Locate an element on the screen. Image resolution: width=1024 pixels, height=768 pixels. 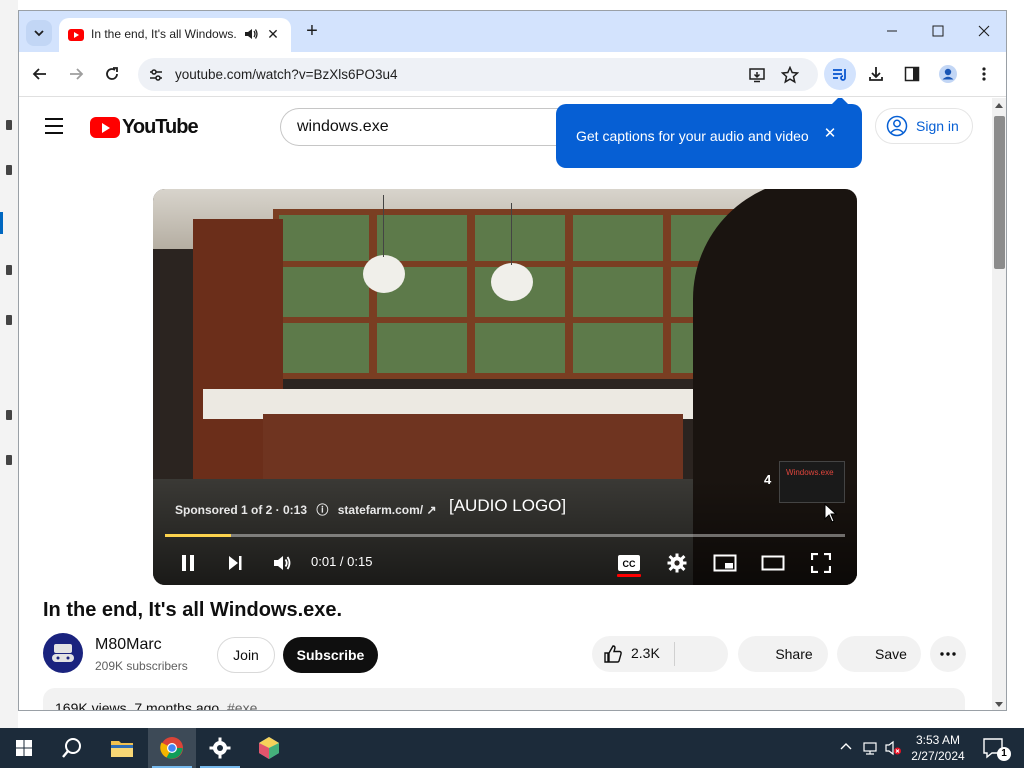
file-explorer-icon is located at coordinates (122, 749).